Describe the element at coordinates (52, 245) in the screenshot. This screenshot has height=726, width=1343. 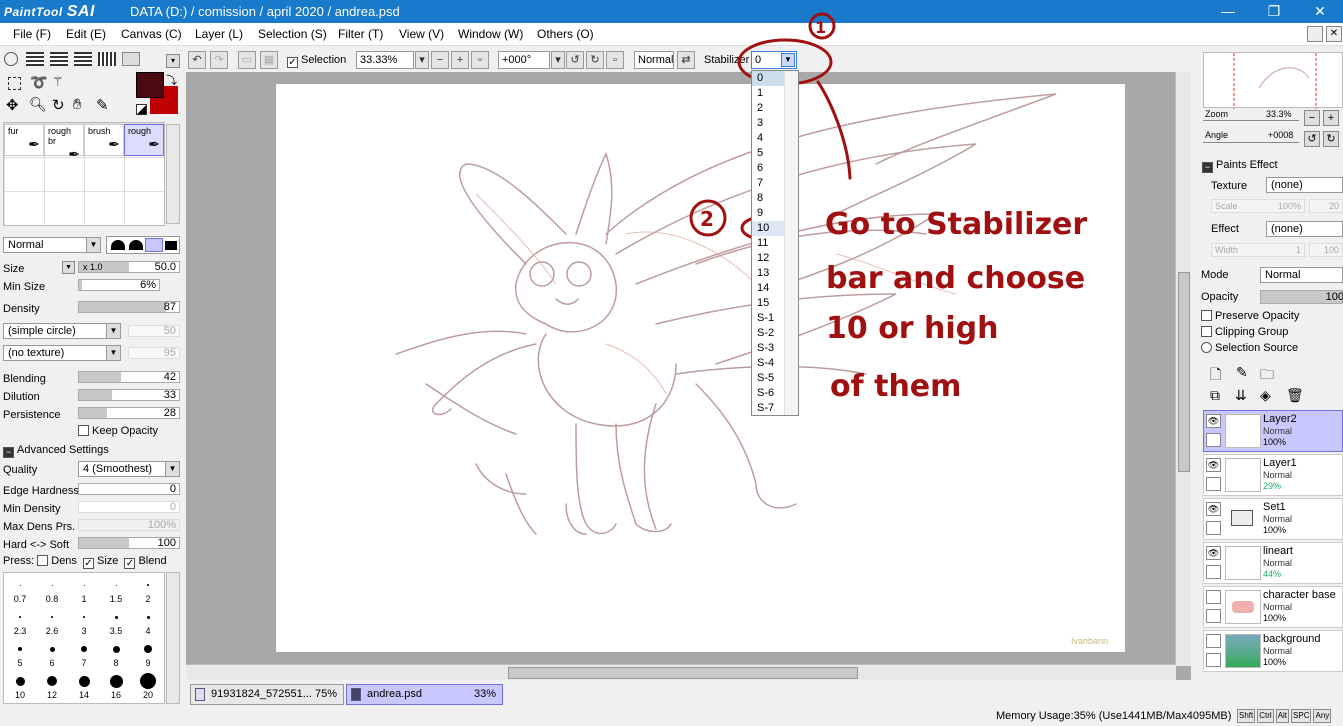
I see `blend-mode-select: Normal ▼` at that location.